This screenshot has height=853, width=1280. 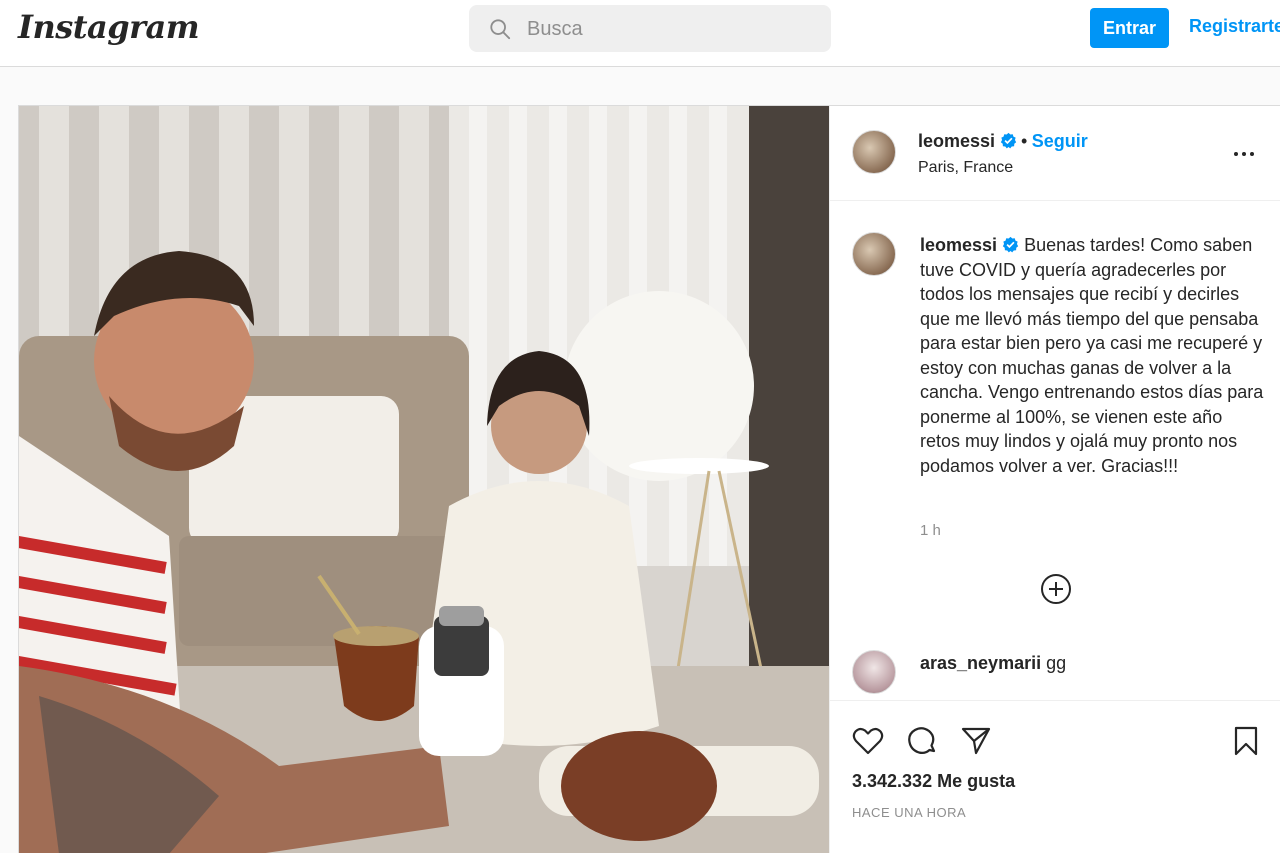 What do you see at coordinates (1055, 153) in the screenshot?
I see `post-header: leomessi • Seguir Paris, France` at bounding box center [1055, 153].